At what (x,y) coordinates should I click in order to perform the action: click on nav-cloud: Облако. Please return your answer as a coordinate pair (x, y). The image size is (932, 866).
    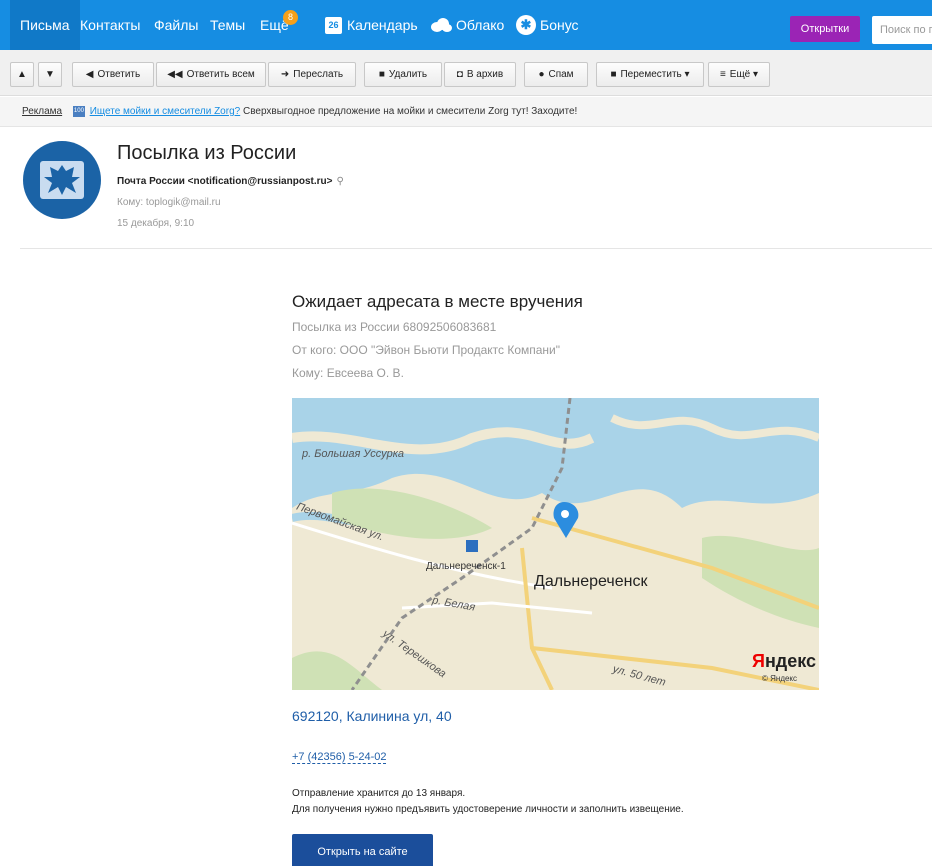
    Looking at the image, I should click on (480, 25).